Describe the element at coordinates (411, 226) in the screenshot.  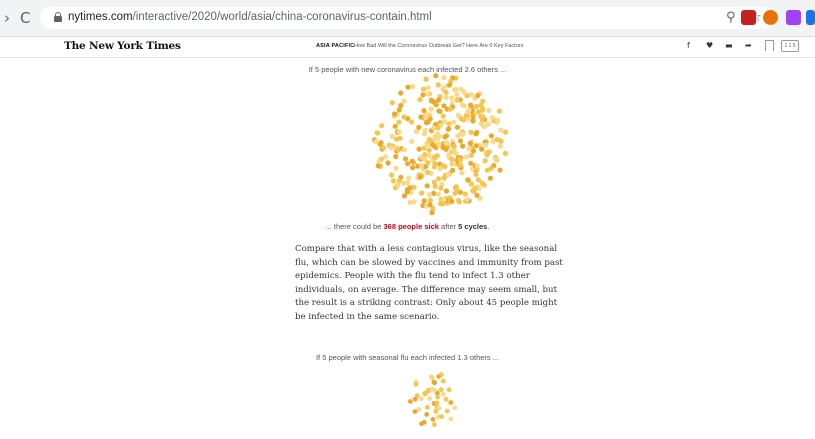
I see `sick-count: 368 people sick` at that location.